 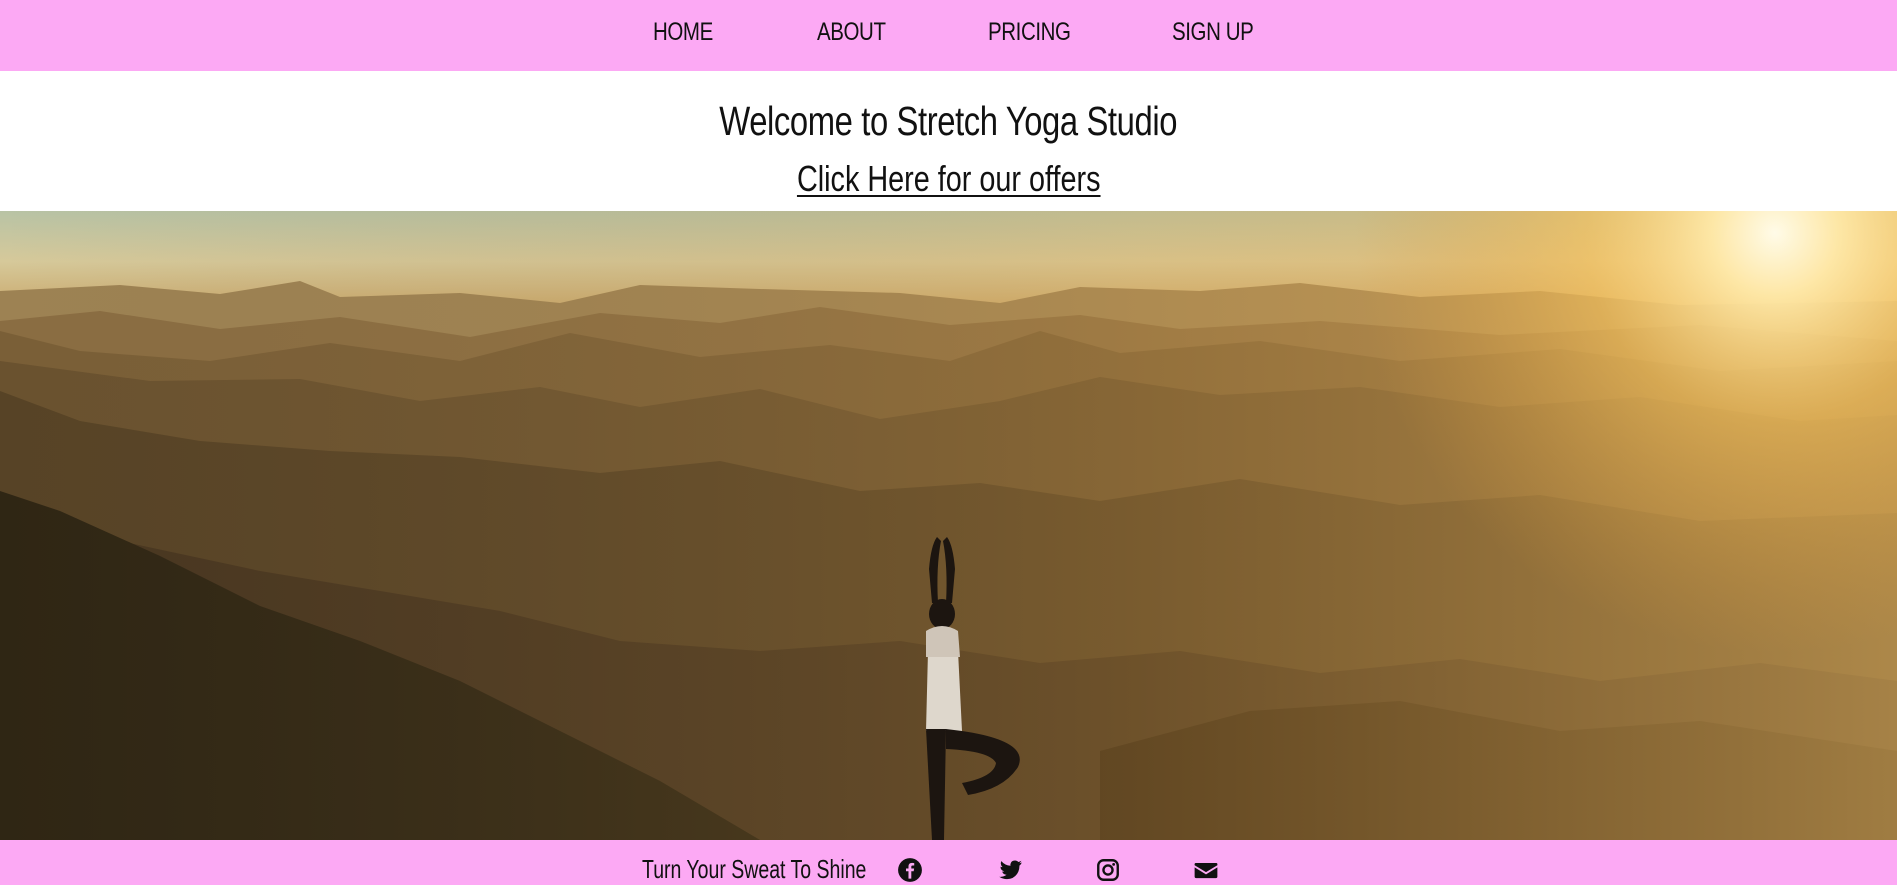 What do you see at coordinates (754, 869) in the screenshot?
I see `footer-tagline: Turn Your Sweat To Shine` at bounding box center [754, 869].